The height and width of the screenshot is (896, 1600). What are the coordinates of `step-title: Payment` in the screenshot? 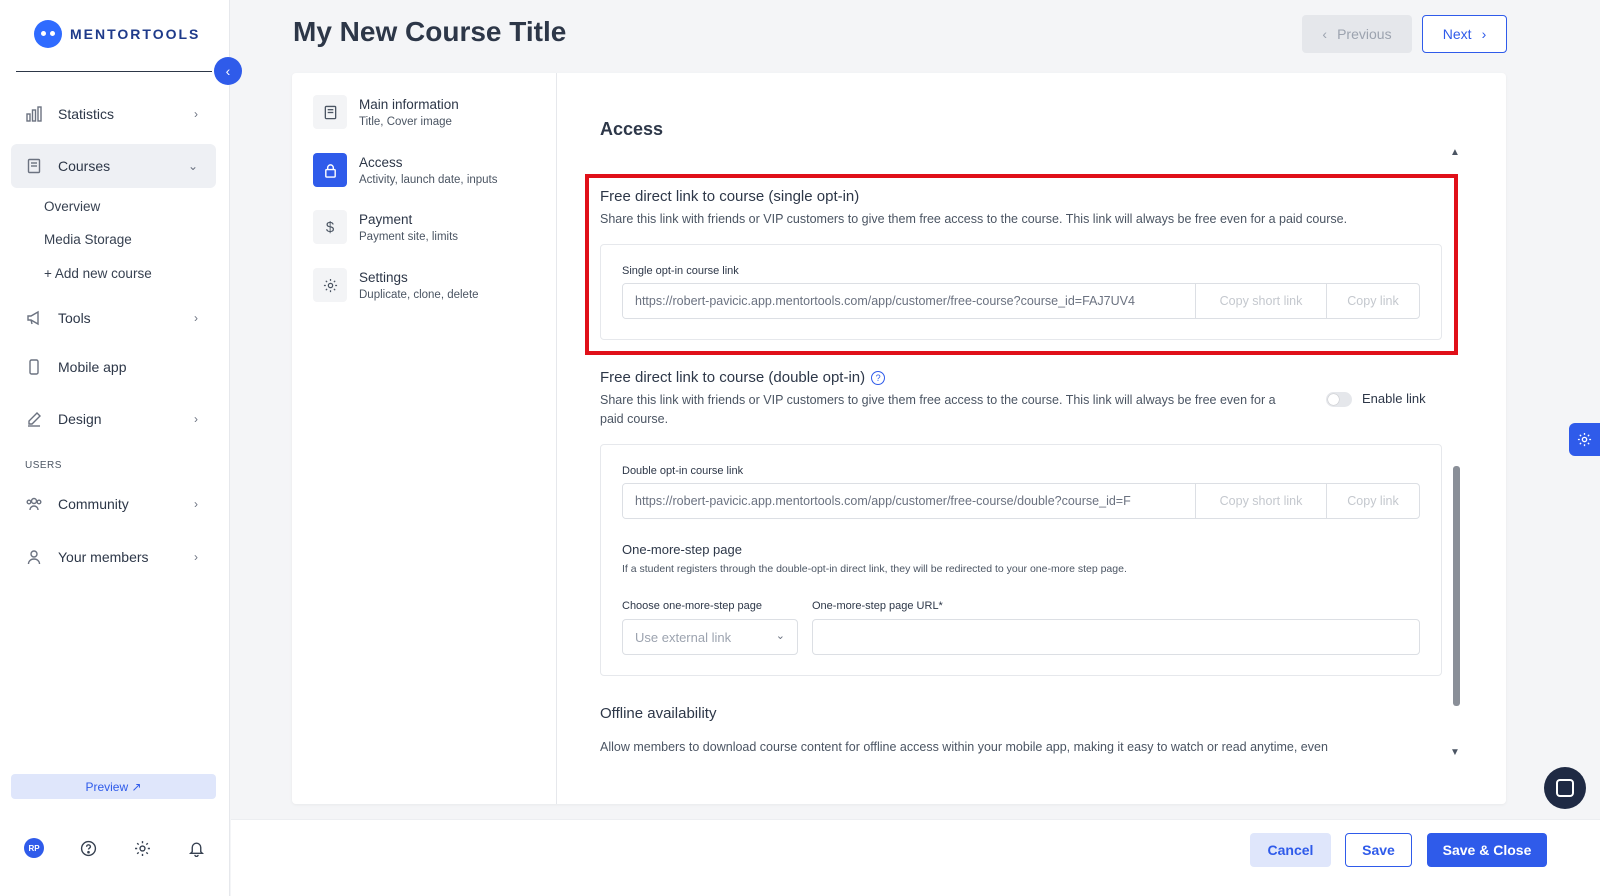 It's located at (386, 219).